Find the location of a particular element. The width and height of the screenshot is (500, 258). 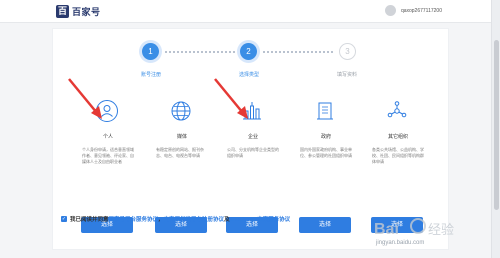

svg-text: Bai is located at coordinates (386, 229).